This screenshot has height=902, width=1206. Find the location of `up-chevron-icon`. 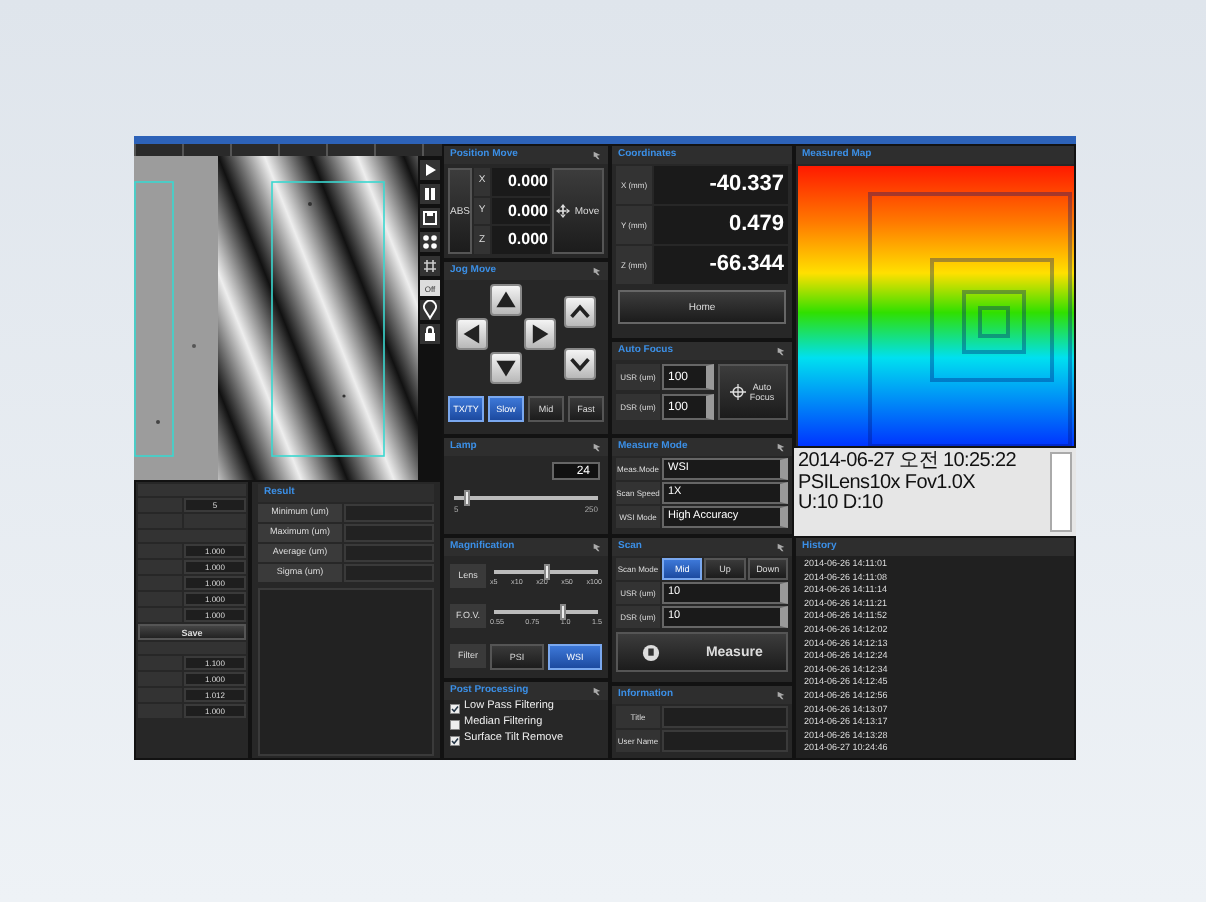

up-chevron-icon is located at coordinates (580, 312).